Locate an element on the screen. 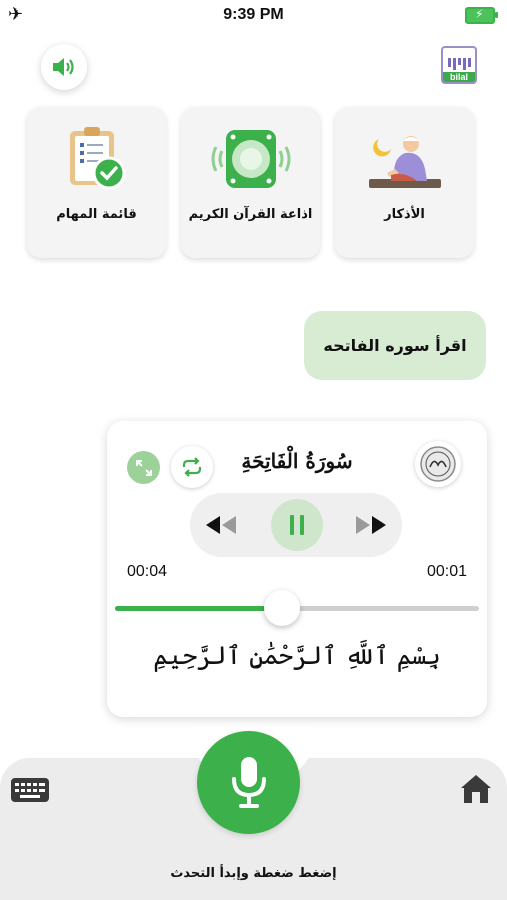  next-button is located at coordinates (371, 525).